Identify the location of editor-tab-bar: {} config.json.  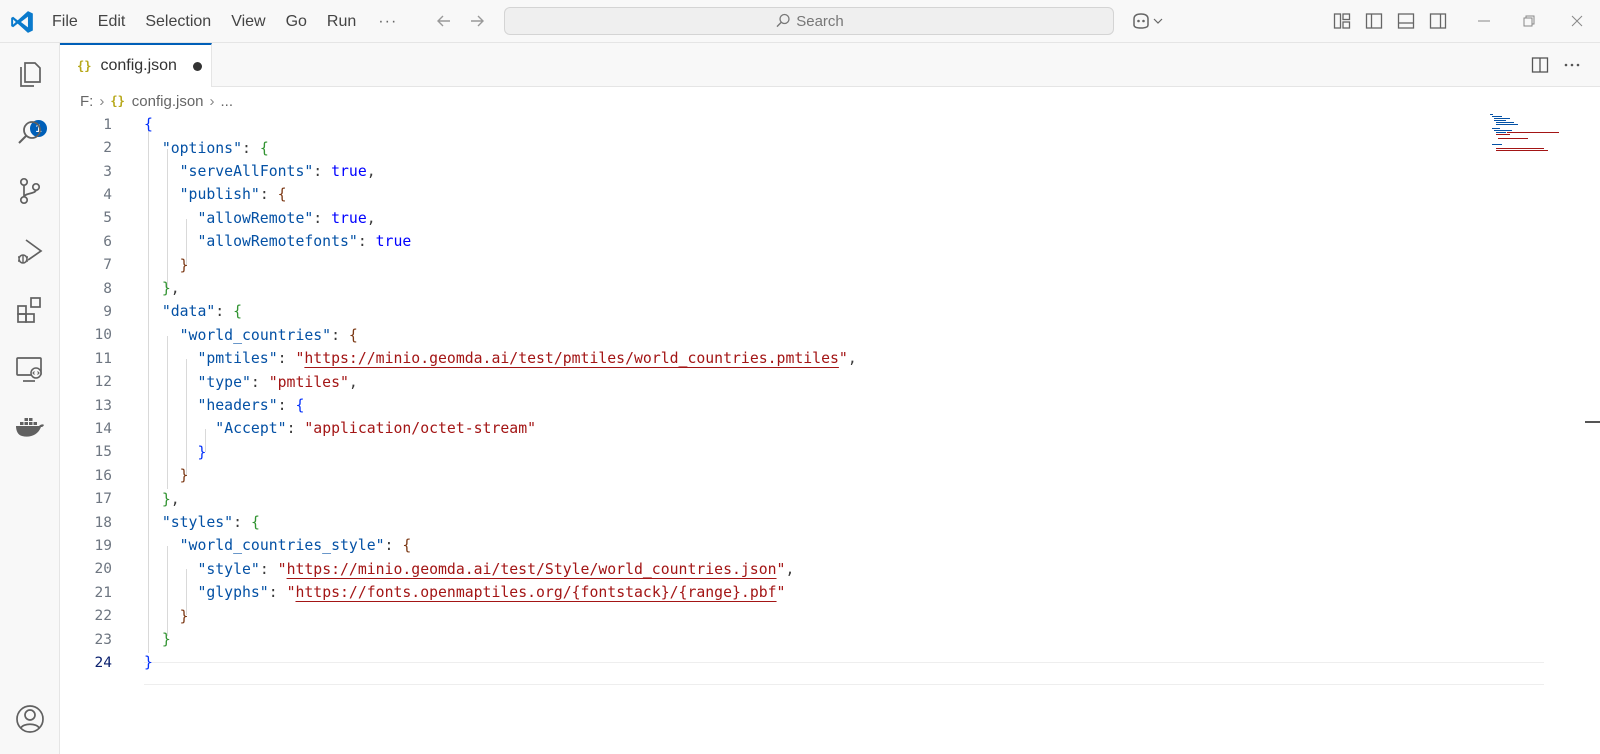
(830, 65).